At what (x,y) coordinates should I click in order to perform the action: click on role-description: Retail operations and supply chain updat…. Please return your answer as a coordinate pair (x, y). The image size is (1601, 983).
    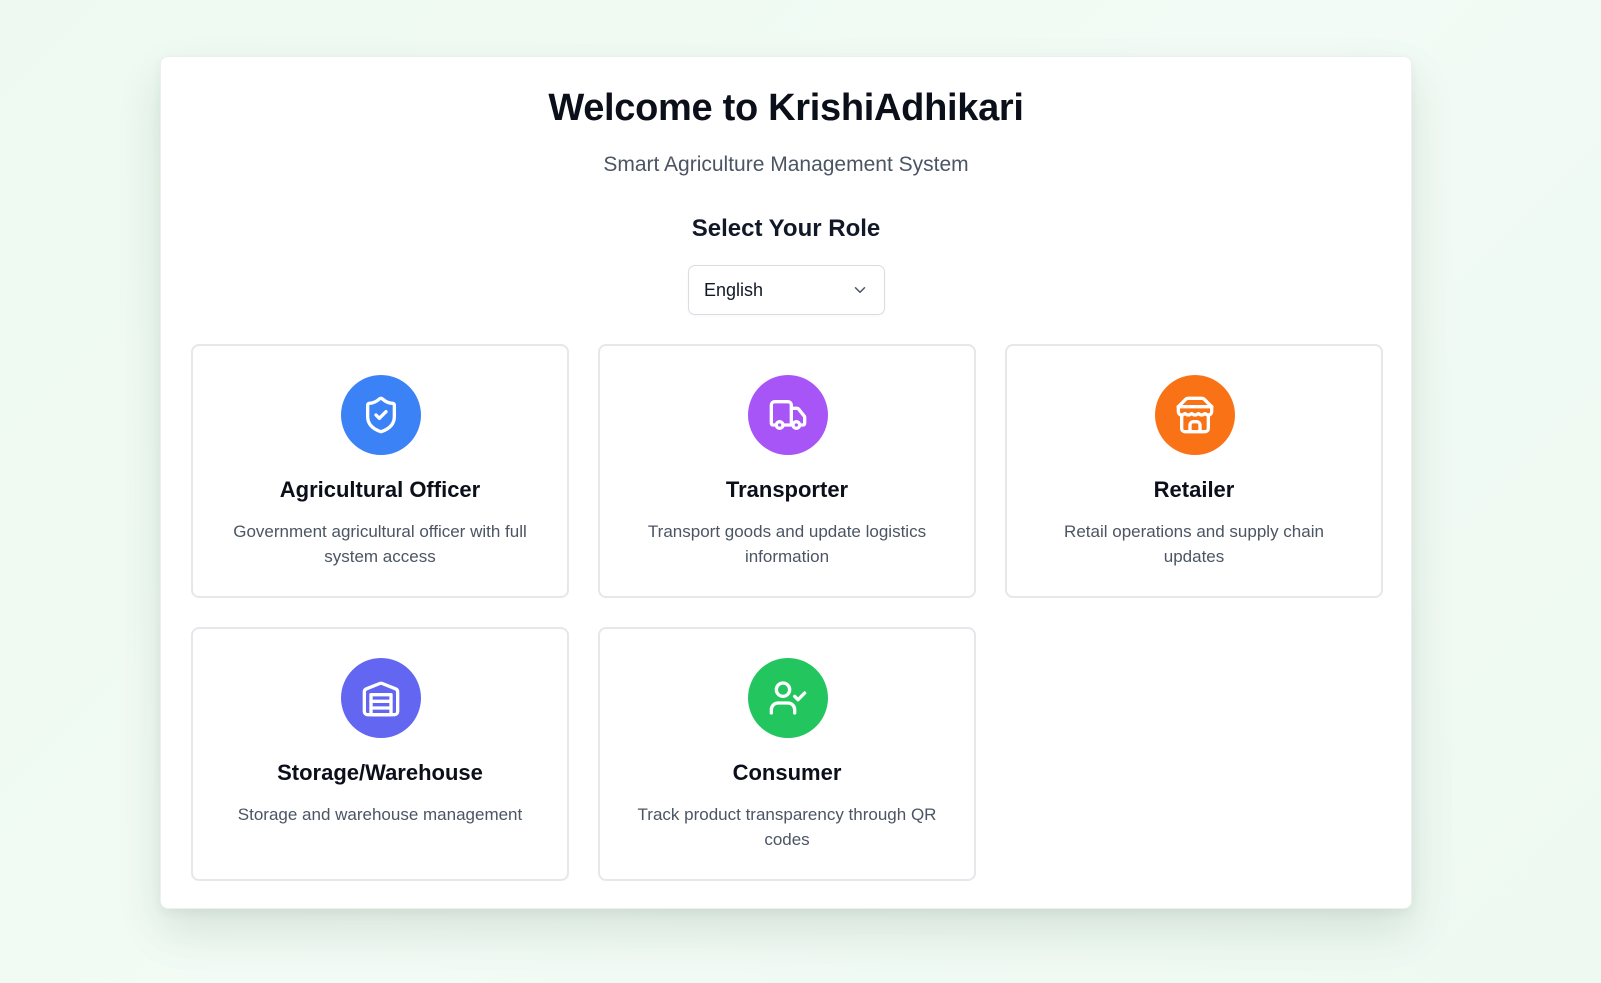
    Looking at the image, I should click on (1194, 544).